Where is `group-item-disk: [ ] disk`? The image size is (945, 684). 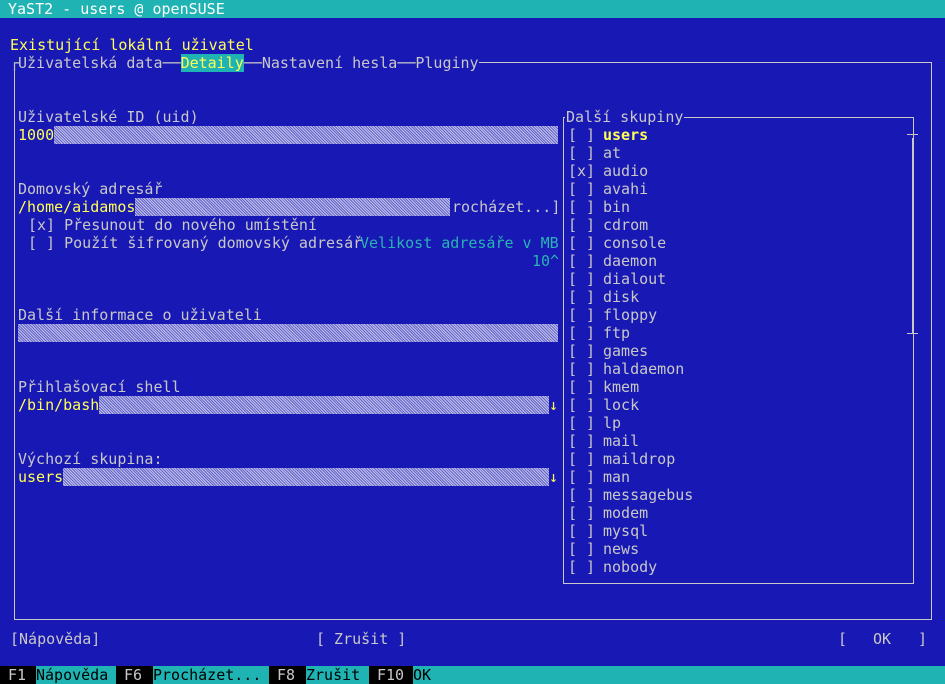
group-item-disk: [ ] disk is located at coordinates (603, 297).